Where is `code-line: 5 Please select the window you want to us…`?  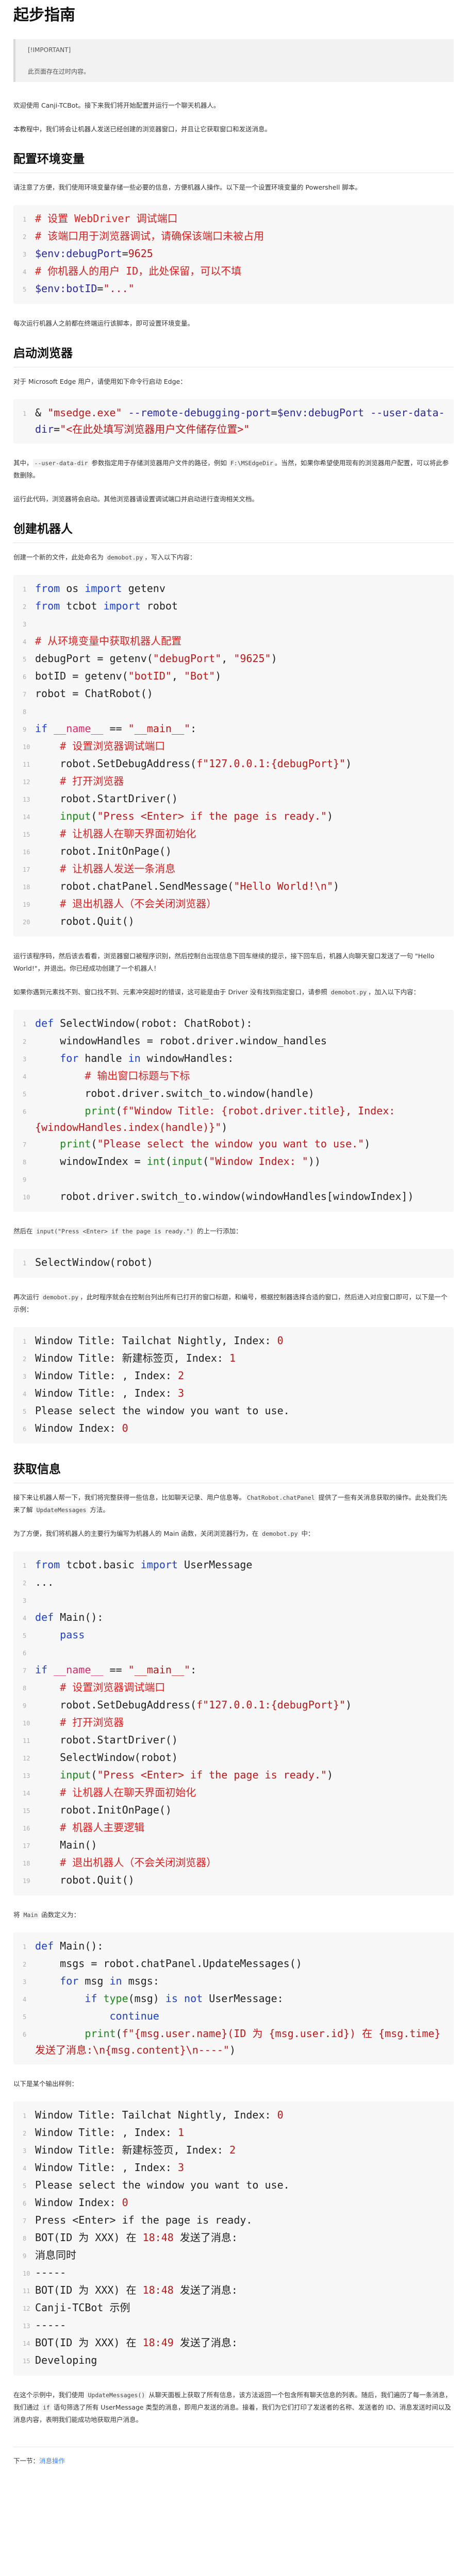 code-line: 5 Please select the window you want to us… is located at coordinates (234, 2185).